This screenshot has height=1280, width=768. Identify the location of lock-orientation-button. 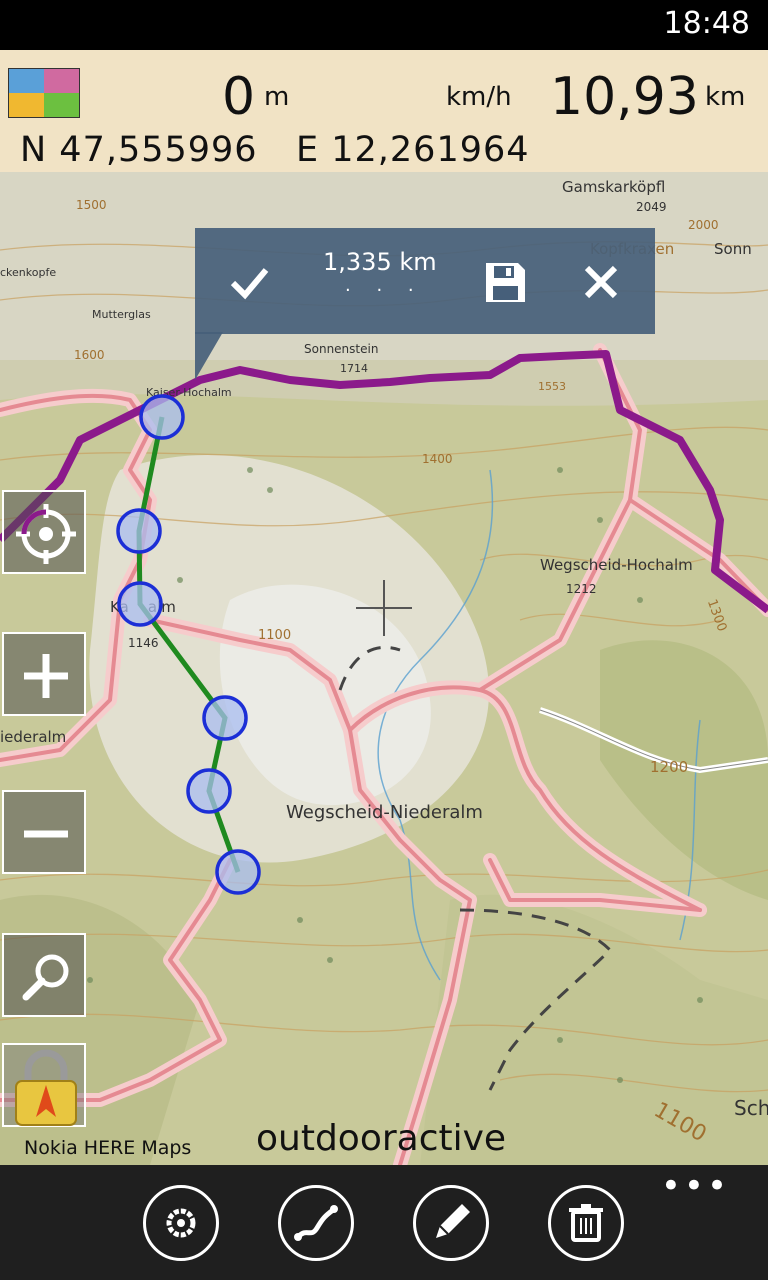
(44, 1085).